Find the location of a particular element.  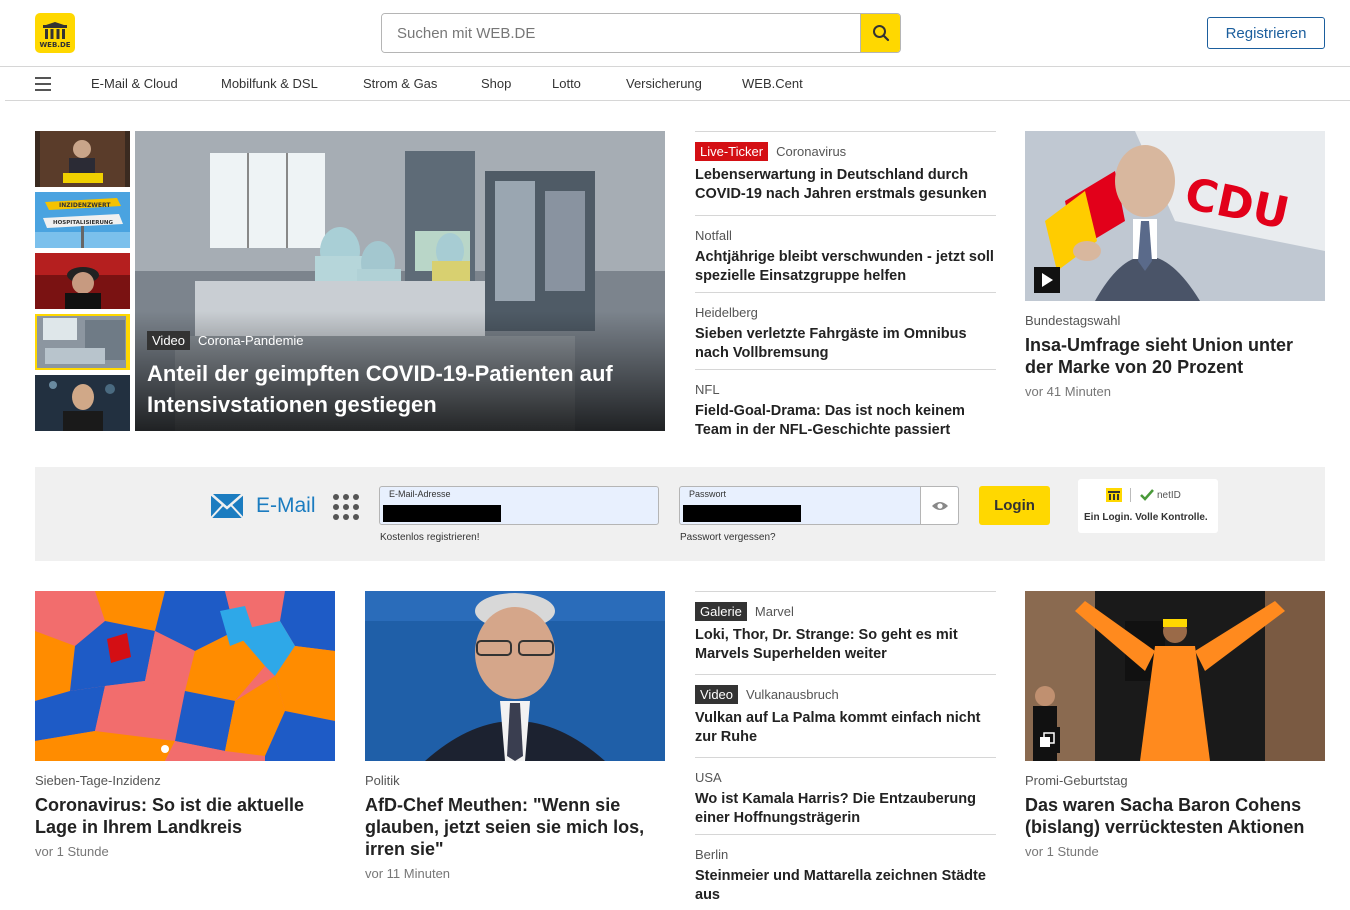

card-kicker: Politik is located at coordinates (382, 780).